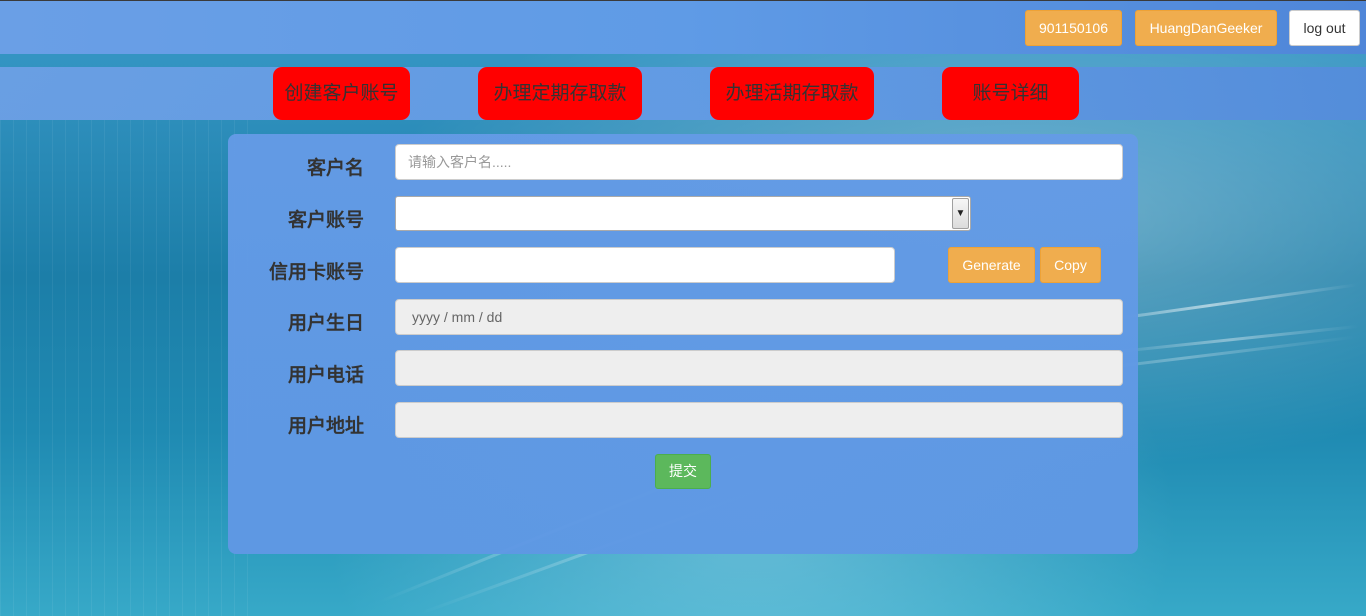  Describe the element at coordinates (991, 265) in the screenshot. I see `generate-button: Generate` at that location.